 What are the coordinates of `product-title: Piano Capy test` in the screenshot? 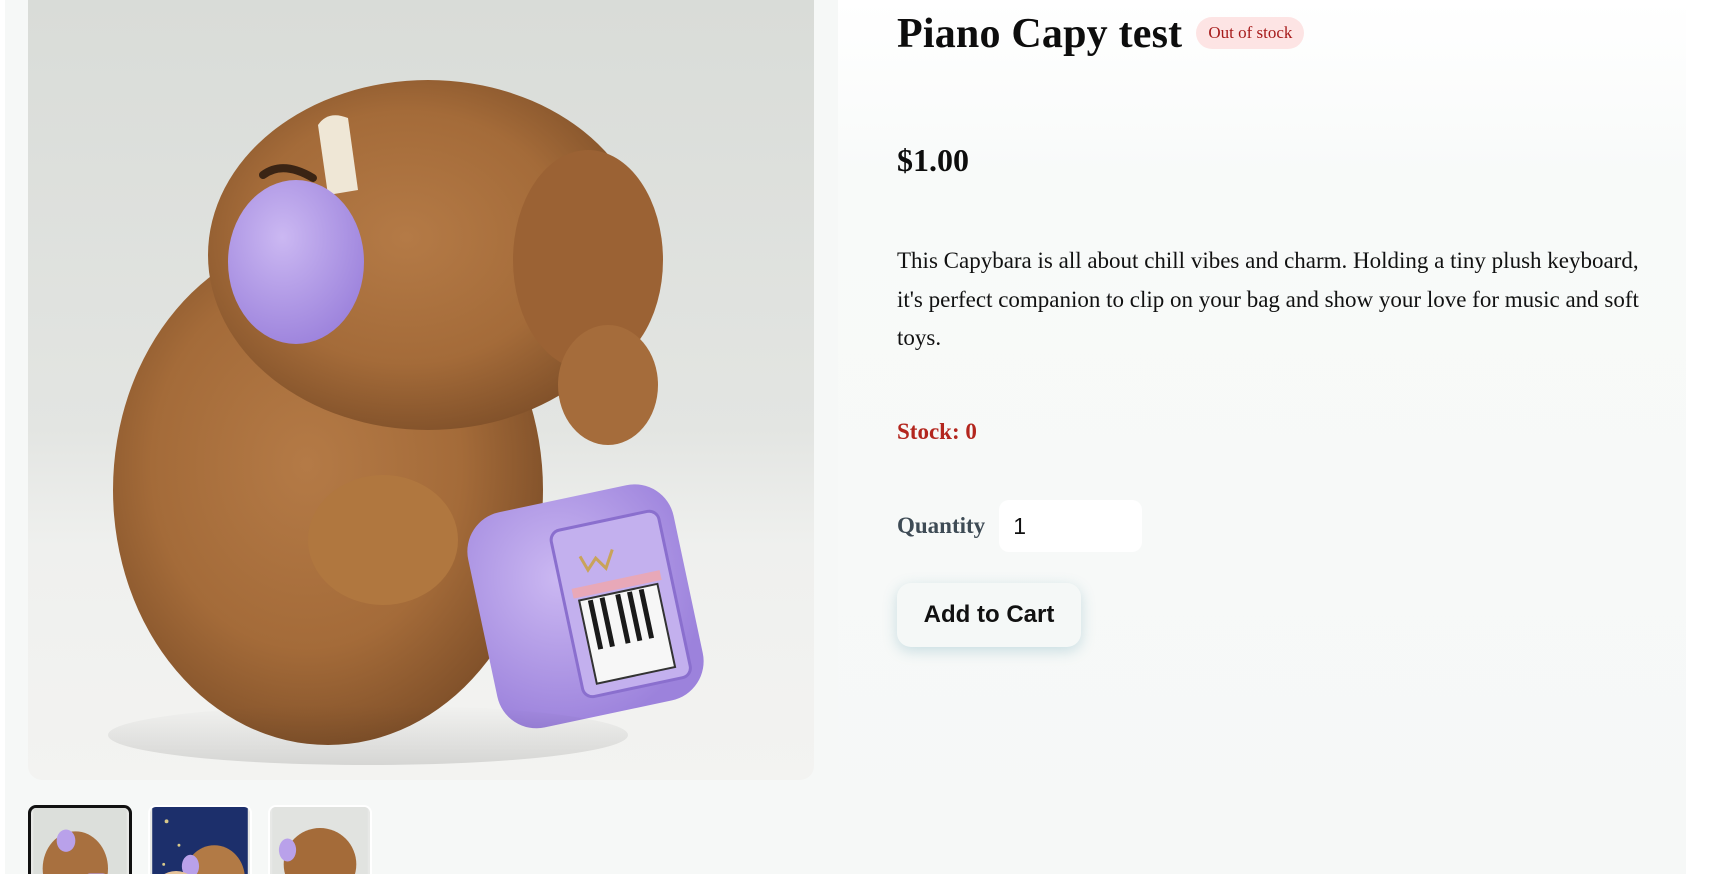 It's located at (1040, 34).